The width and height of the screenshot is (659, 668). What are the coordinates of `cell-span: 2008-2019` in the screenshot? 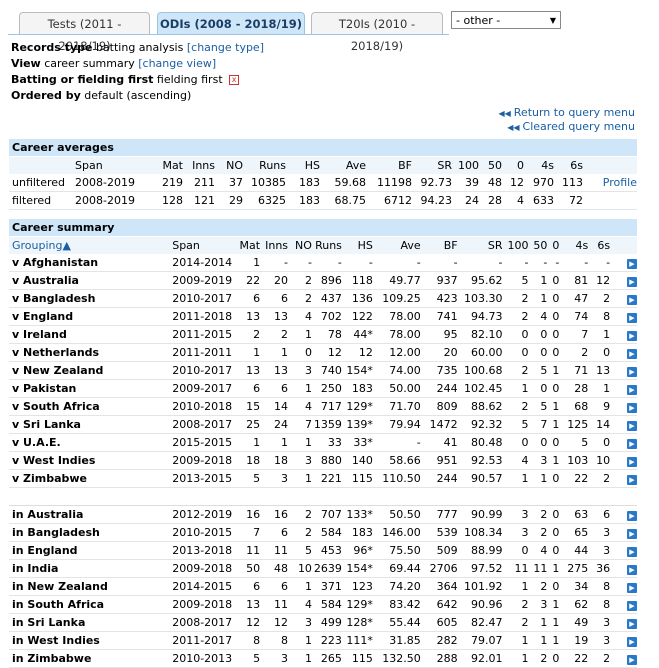 It's located at (110, 183).